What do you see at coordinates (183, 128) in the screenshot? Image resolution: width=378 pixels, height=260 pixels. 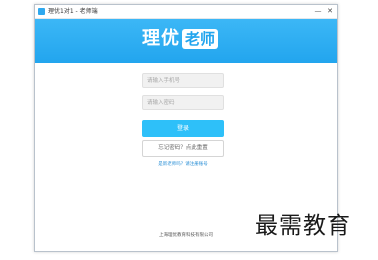 I see `login-button: 登录` at bounding box center [183, 128].